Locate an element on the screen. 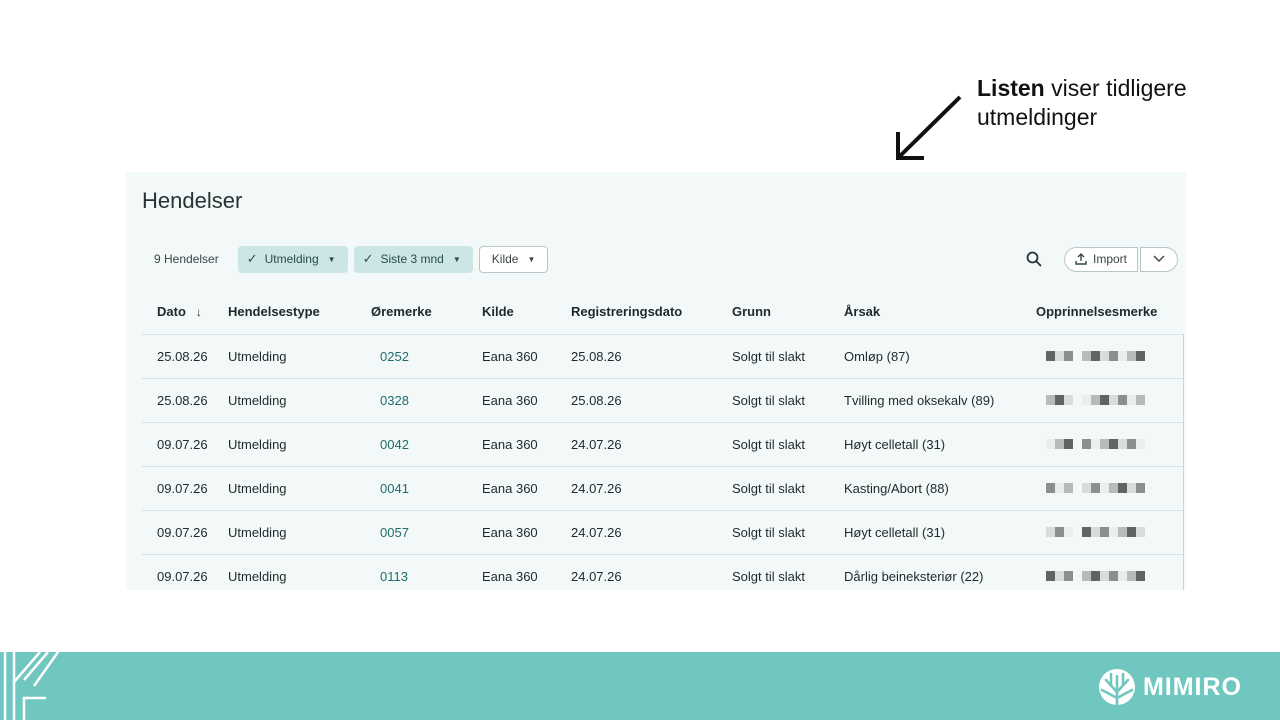  chevron-down-icon is located at coordinates (1159, 258).